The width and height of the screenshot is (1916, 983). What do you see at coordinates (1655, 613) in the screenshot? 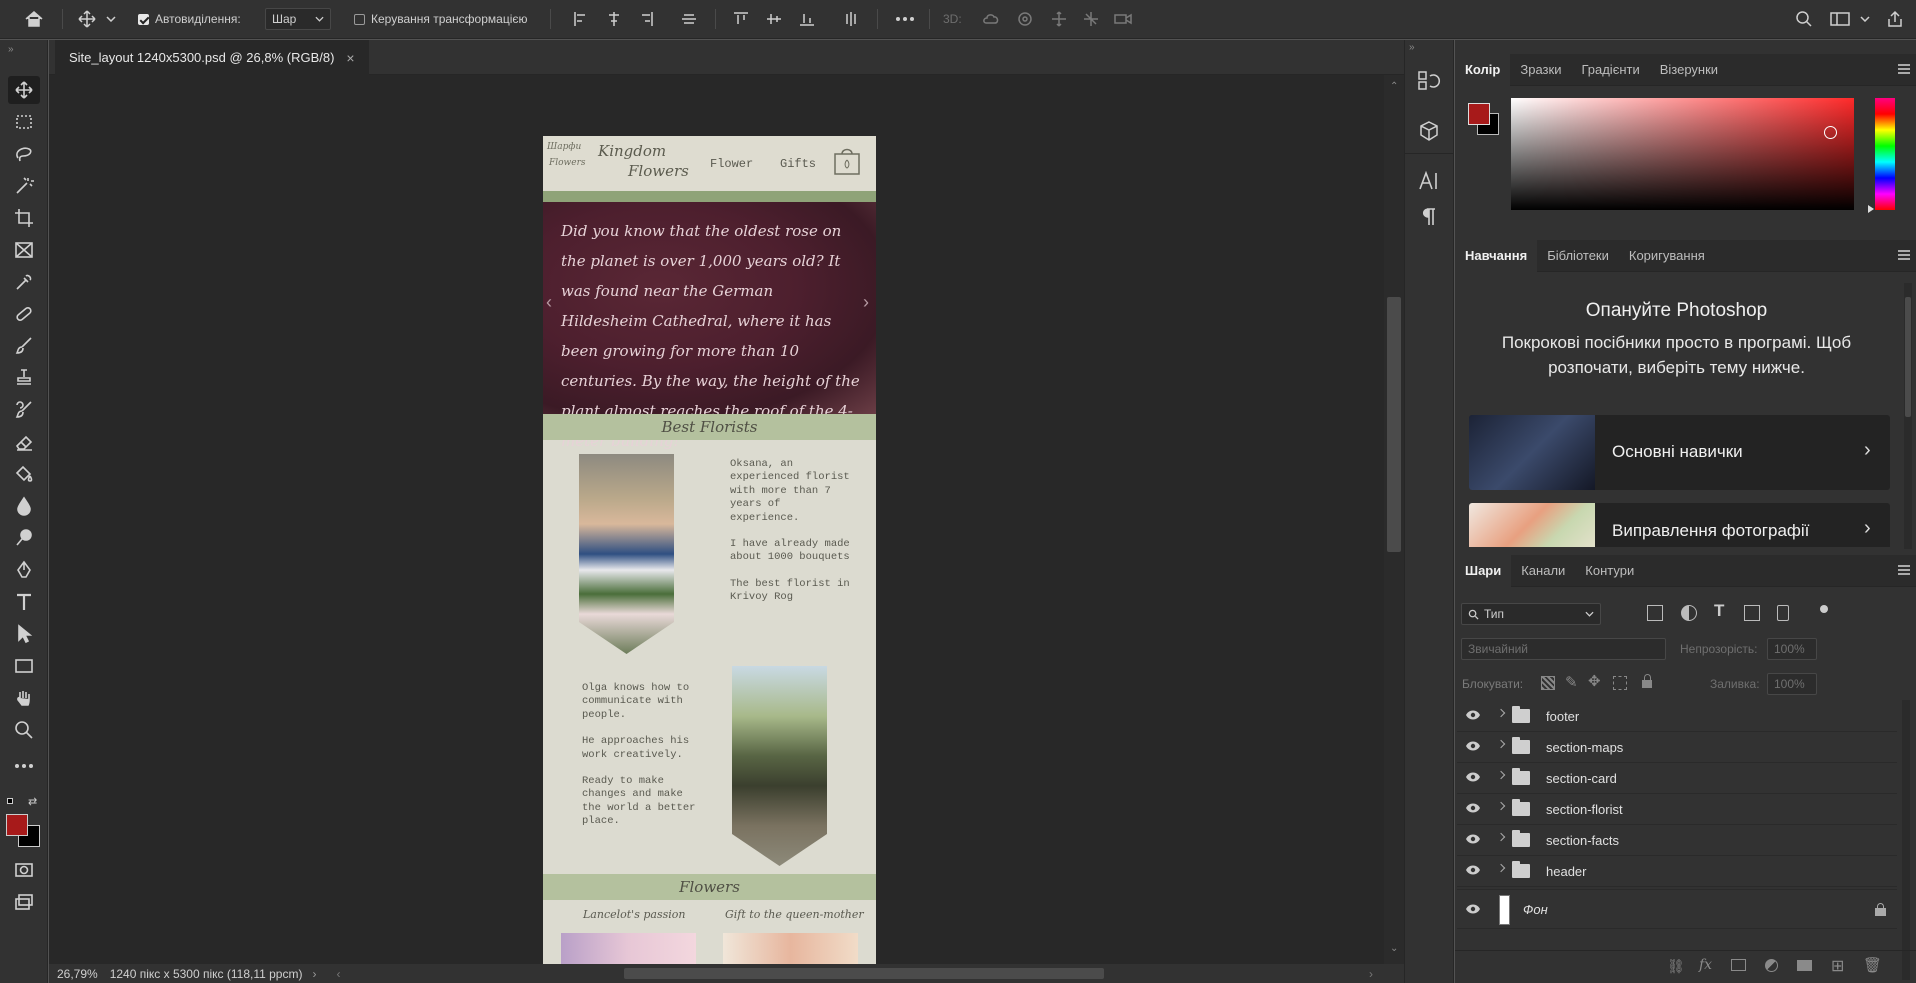
I see `filter-pixel-icon` at bounding box center [1655, 613].